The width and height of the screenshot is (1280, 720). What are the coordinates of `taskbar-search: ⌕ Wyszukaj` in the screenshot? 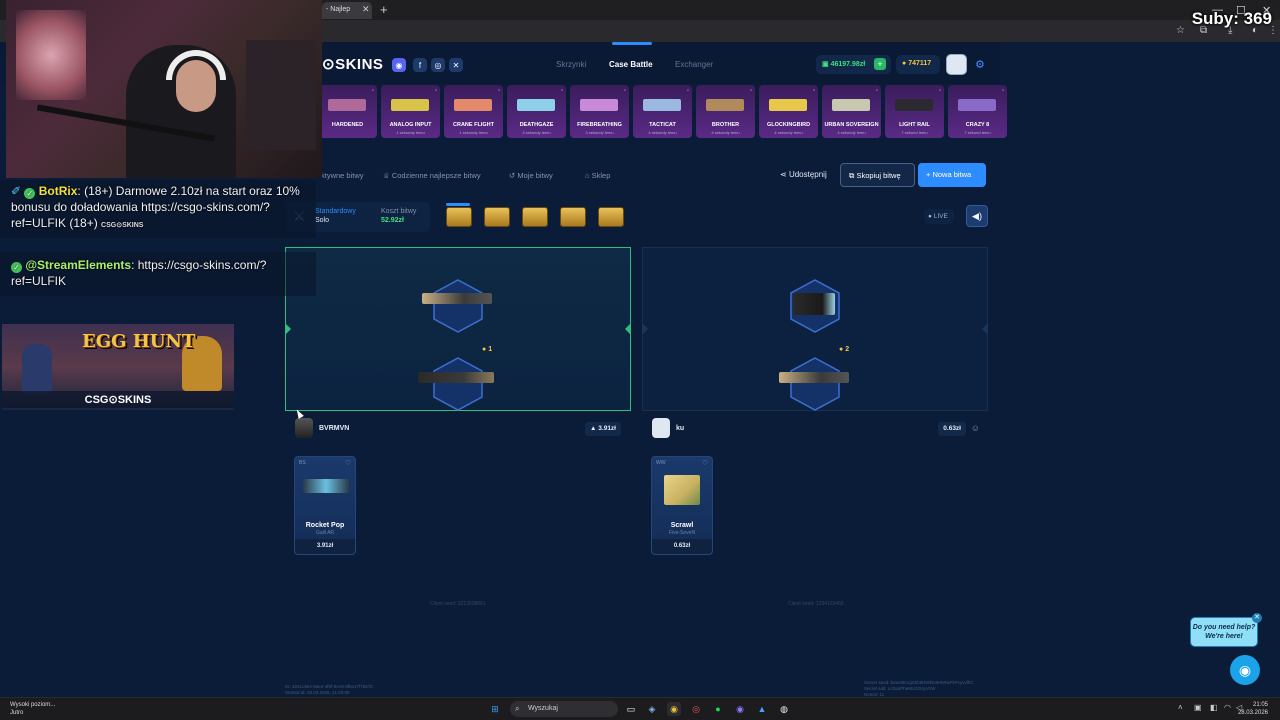 It's located at (564, 709).